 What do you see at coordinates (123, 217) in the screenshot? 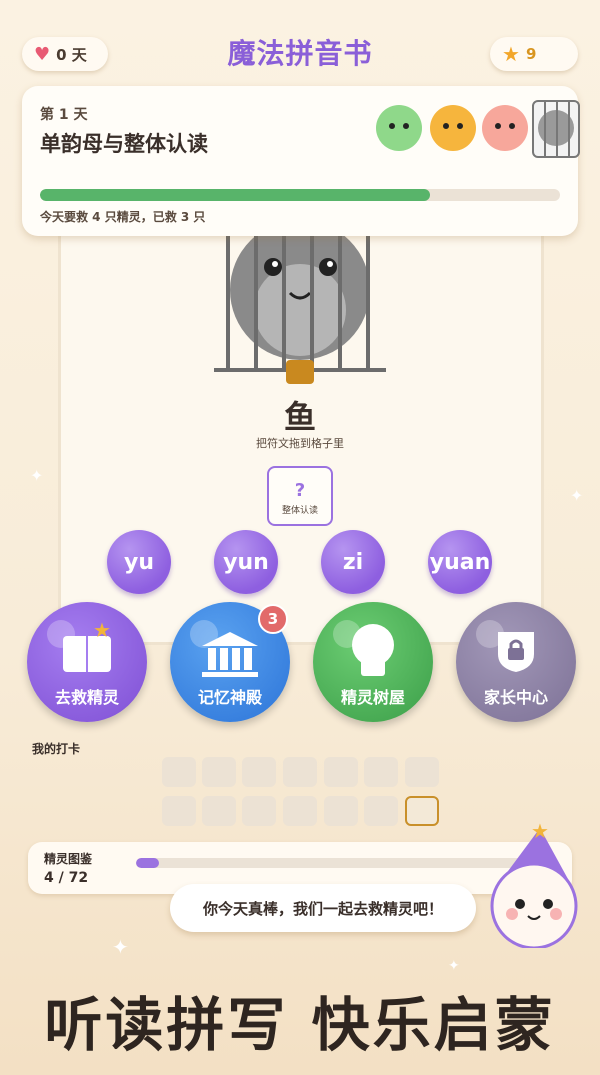
I see `lesson-status: 今天要救 4 只精灵，已救 3 只` at bounding box center [123, 217].